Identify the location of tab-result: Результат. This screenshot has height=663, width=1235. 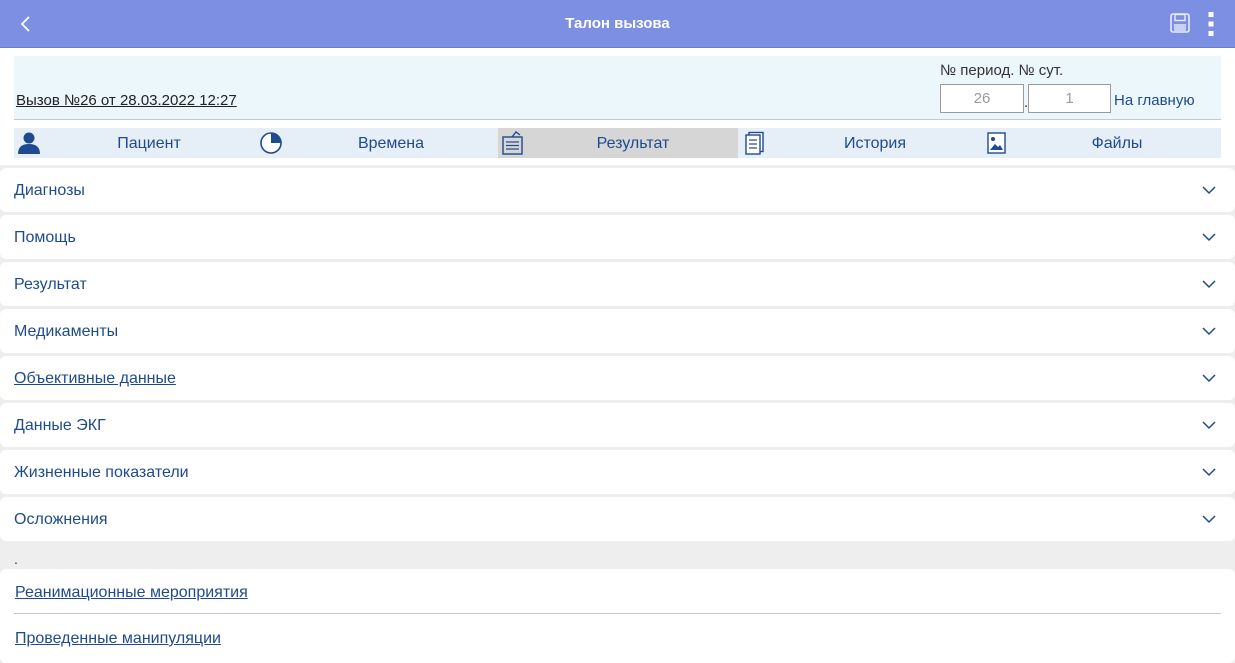
(618, 143).